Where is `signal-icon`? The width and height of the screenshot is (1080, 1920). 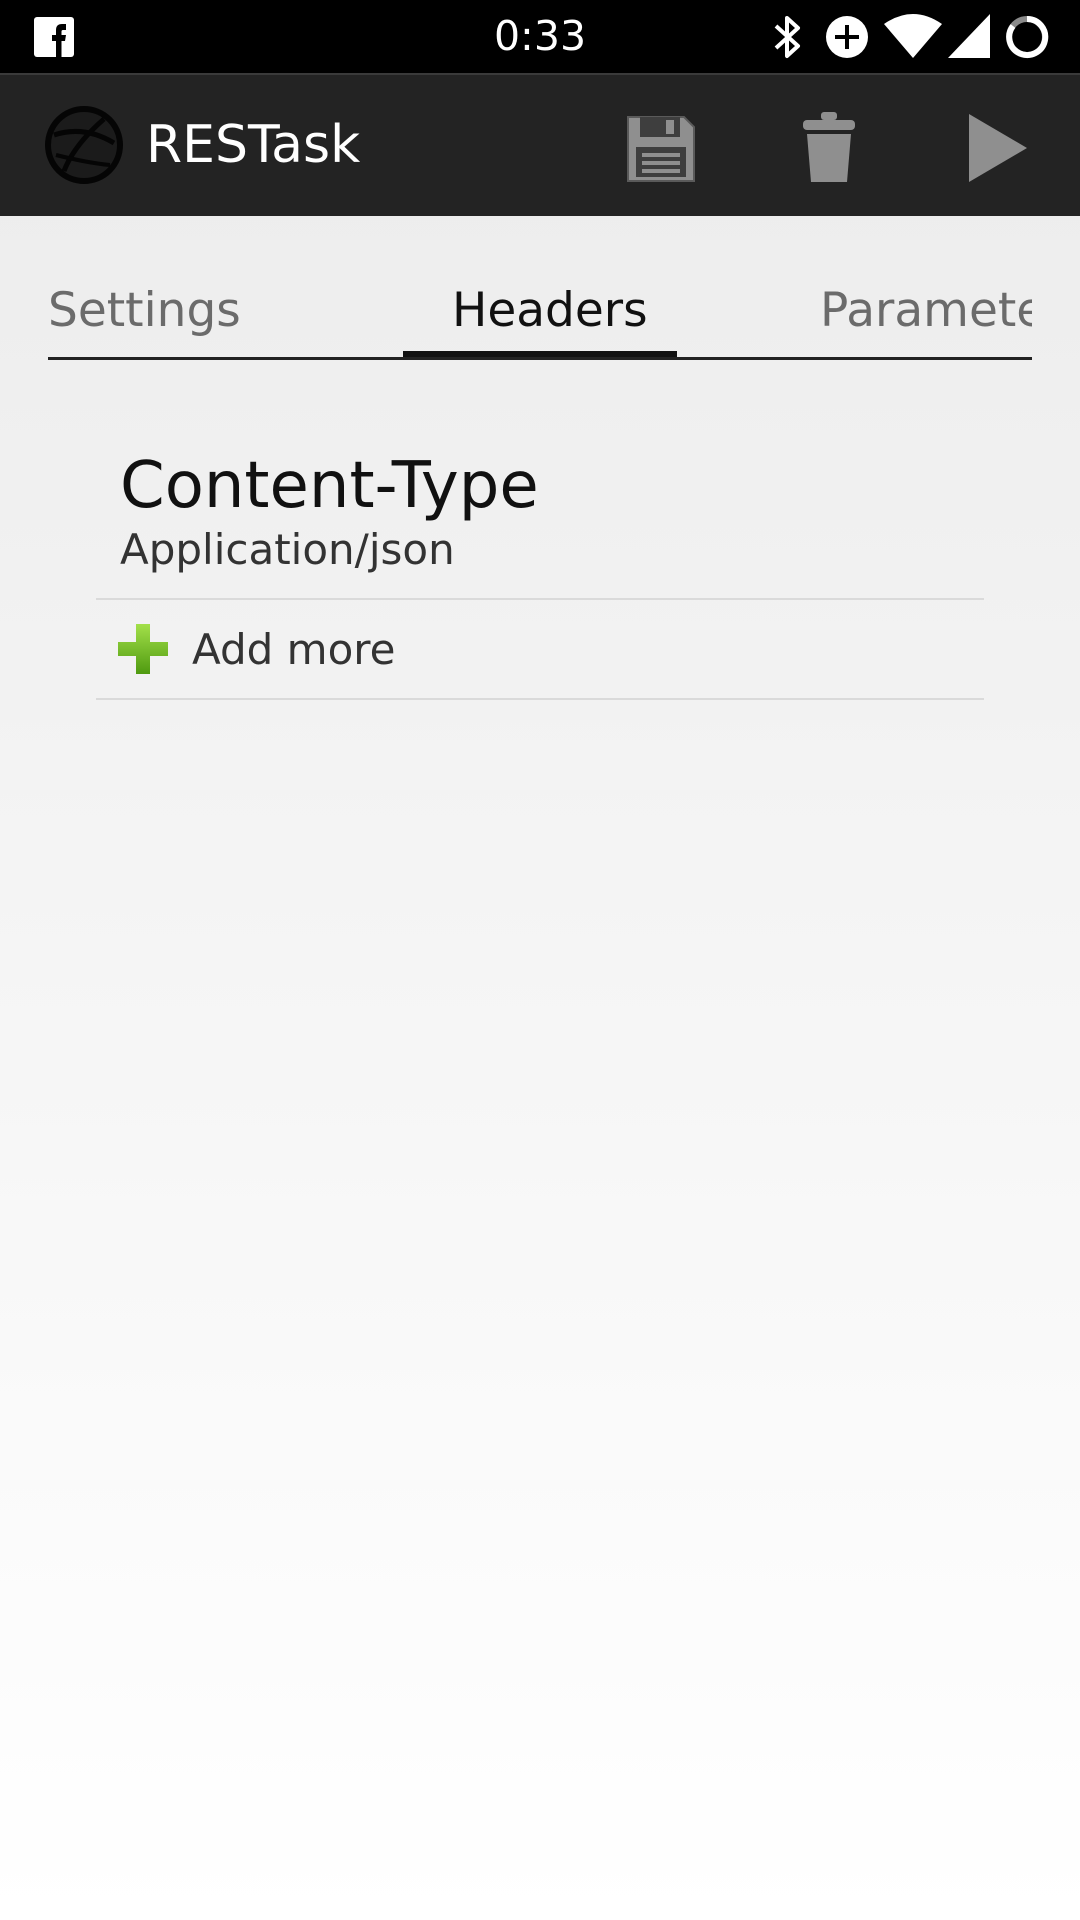 signal-icon is located at coordinates (969, 36).